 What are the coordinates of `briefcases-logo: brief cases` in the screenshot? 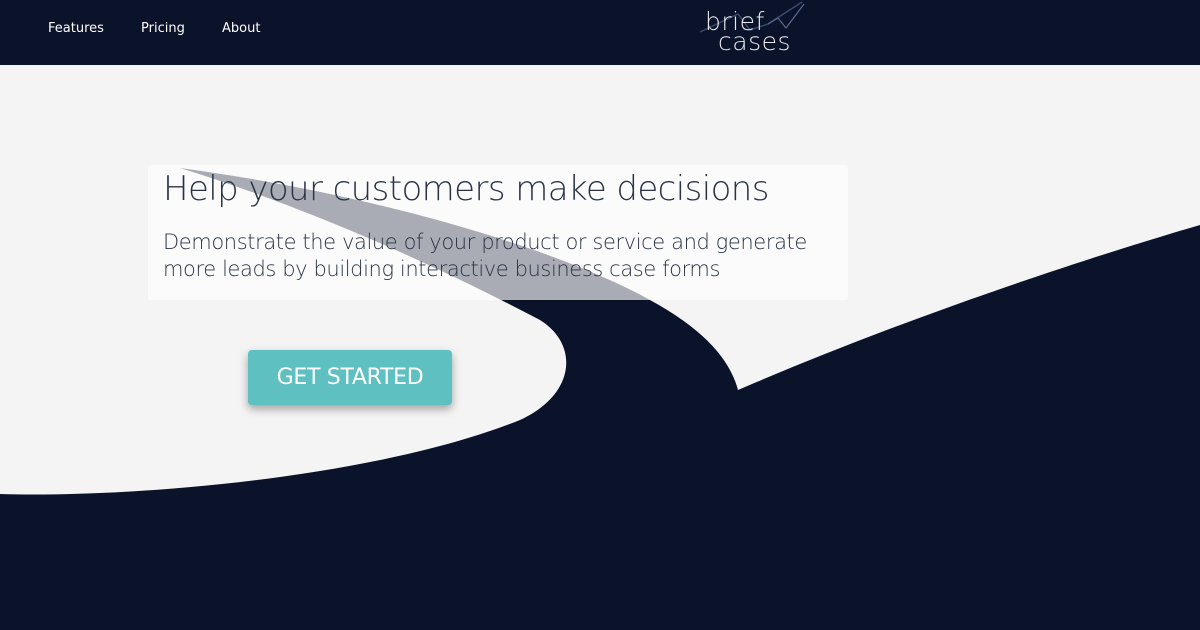 It's located at (753, 30).